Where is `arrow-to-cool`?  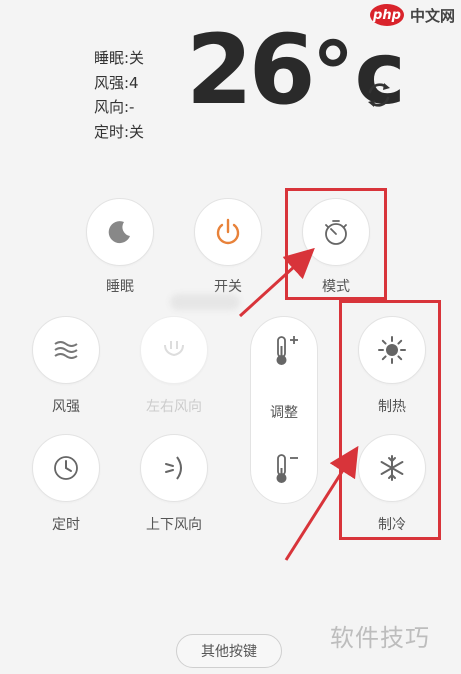 arrow-to-cool is located at coordinates (321, 503).